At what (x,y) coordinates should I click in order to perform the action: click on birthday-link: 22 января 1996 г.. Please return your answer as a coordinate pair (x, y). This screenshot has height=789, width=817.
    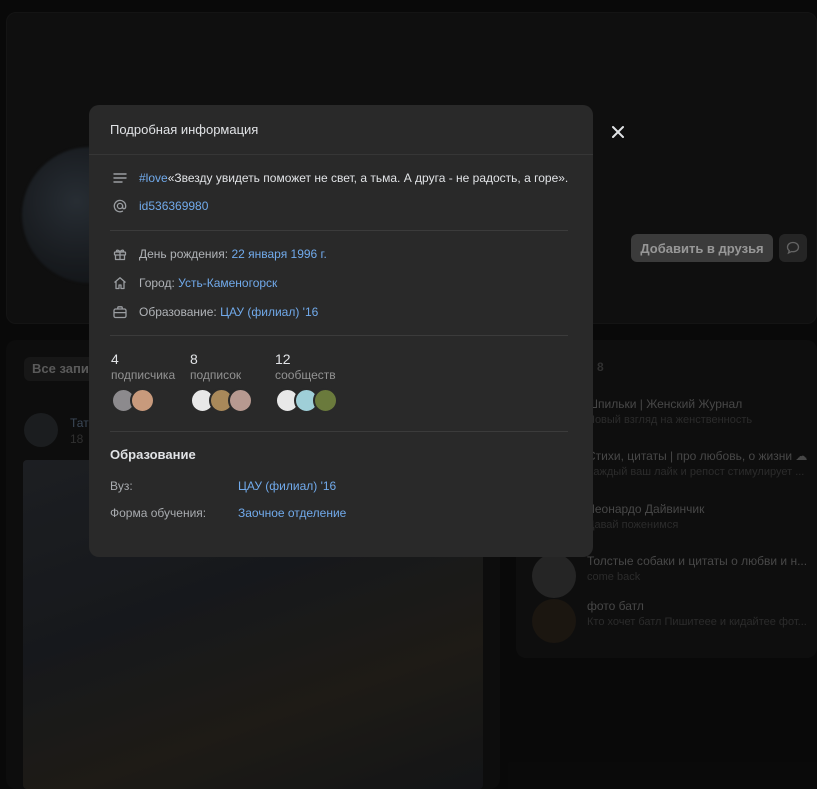
    Looking at the image, I should click on (278, 254).